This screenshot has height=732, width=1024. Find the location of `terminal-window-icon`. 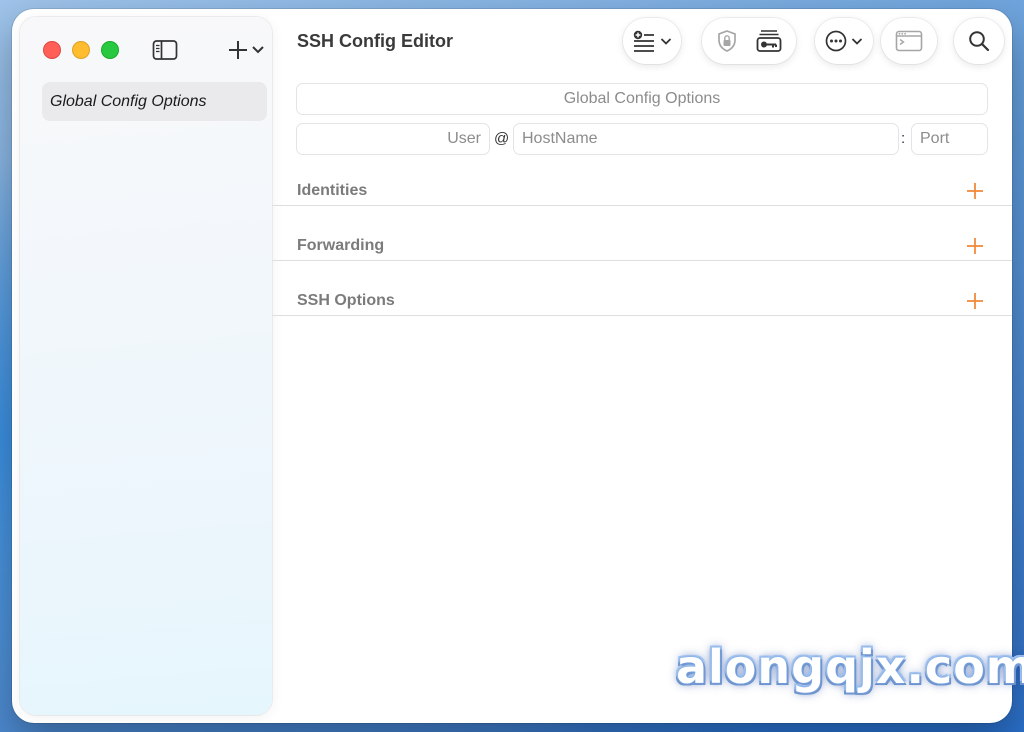

terminal-window-icon is located at coordinates (909, 41).